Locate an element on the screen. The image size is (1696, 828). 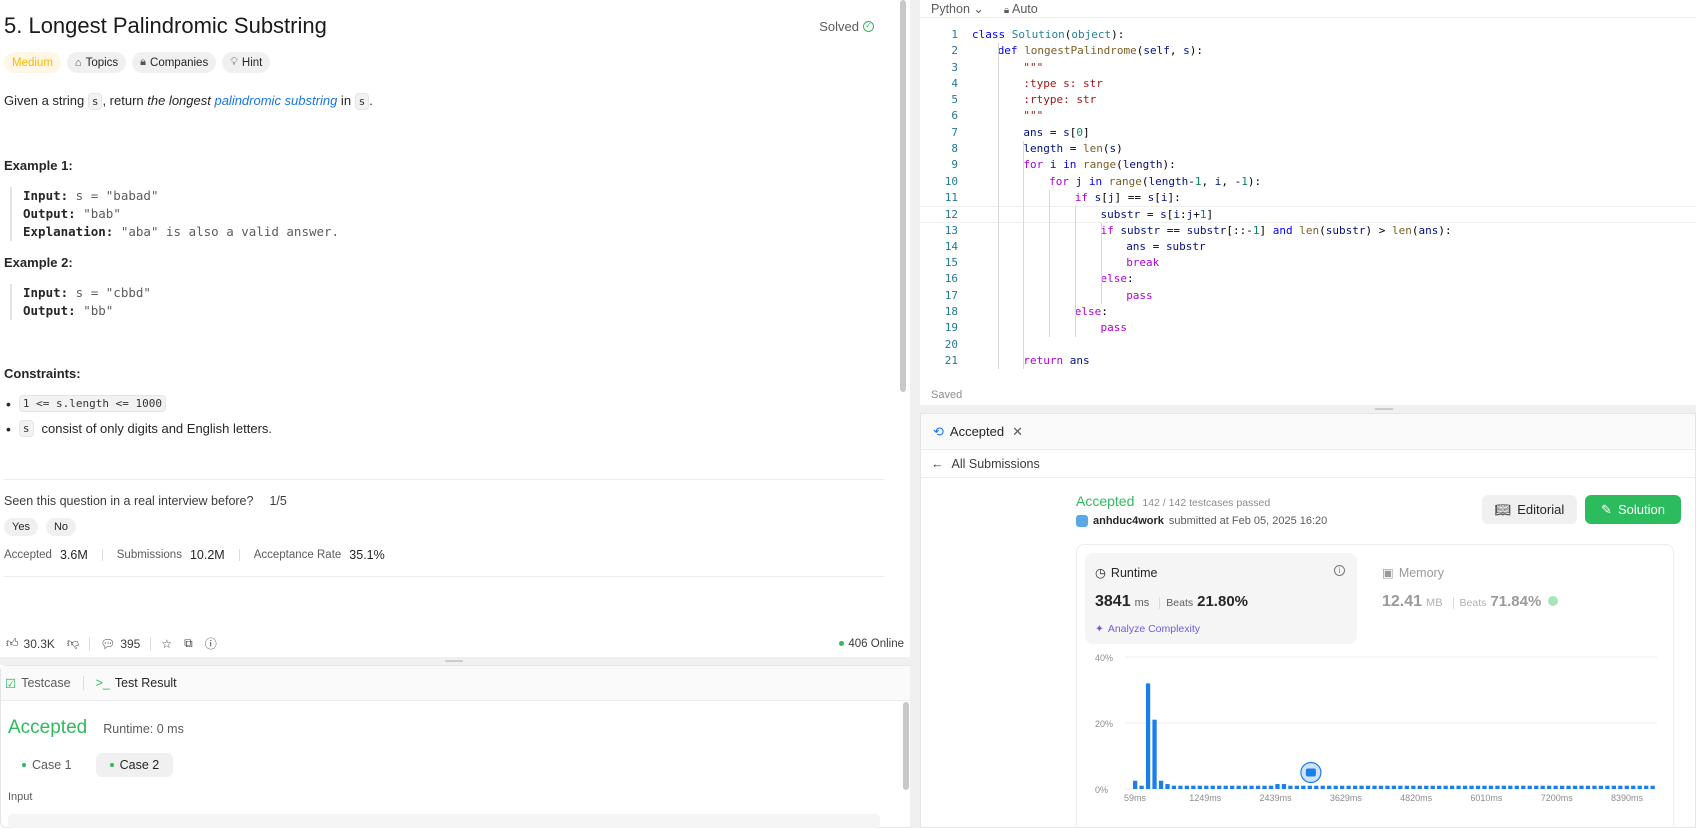
code-line: 21 return ans is located at coordinates (1308, 361).